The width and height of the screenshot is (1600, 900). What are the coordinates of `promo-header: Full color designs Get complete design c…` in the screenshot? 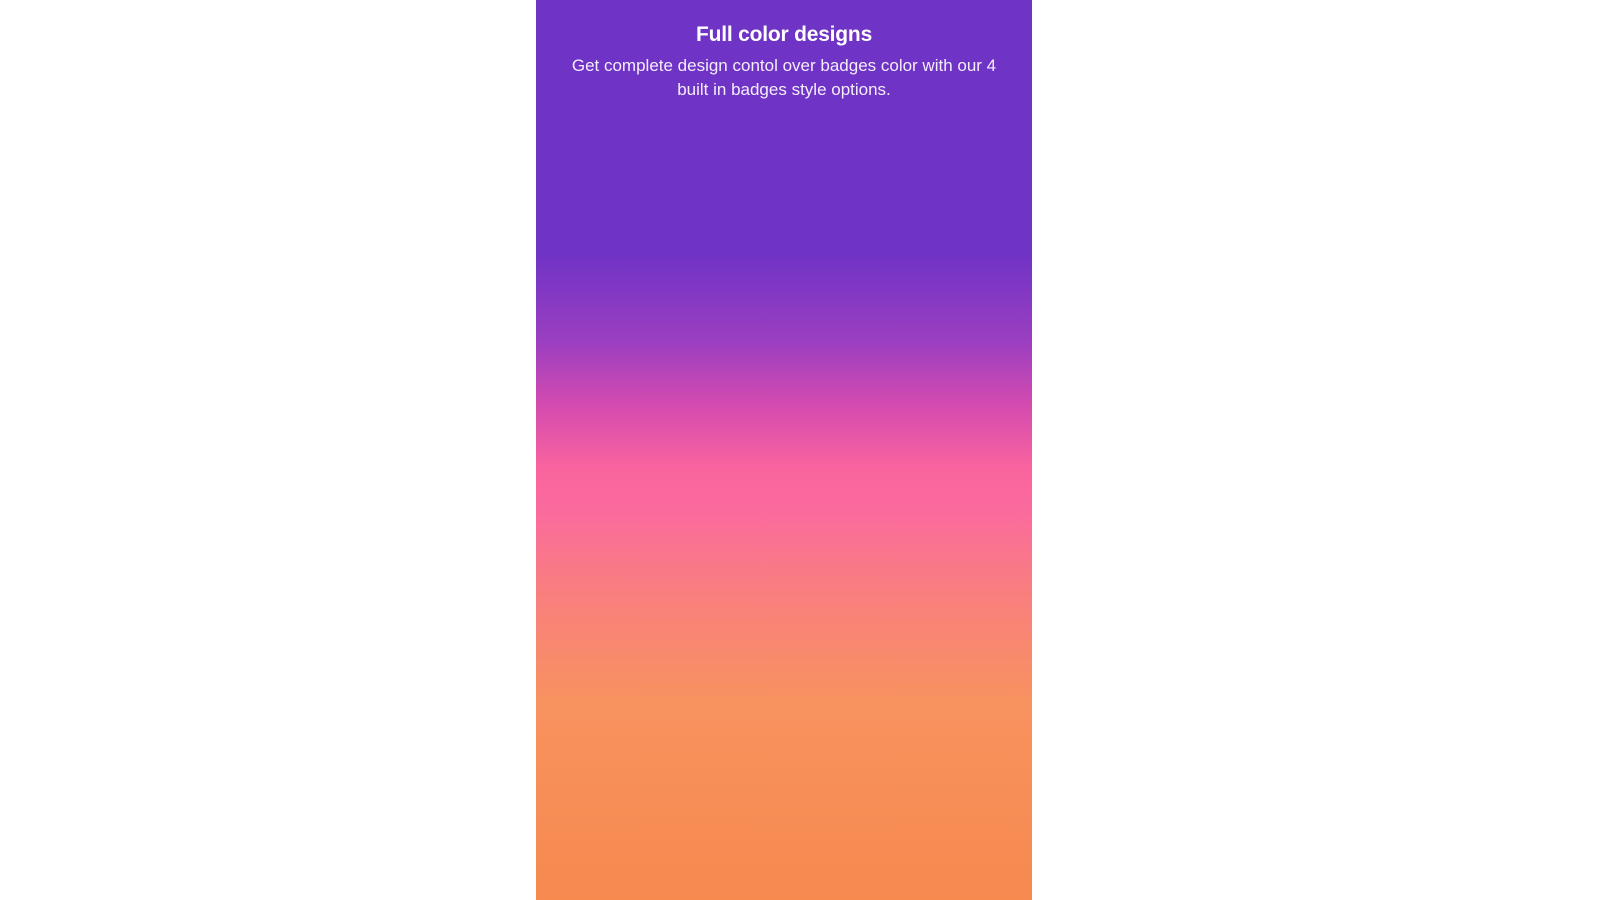 It's located at (784, 62).